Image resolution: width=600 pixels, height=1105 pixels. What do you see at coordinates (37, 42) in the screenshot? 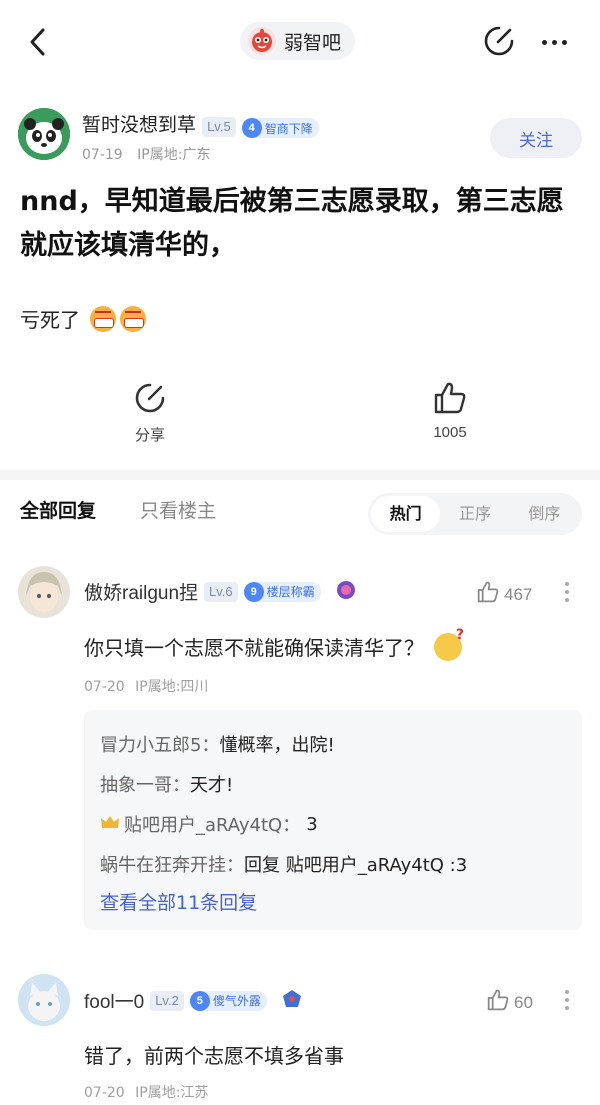
I see `back-arrow-icon` at bounding box center [37, 42].